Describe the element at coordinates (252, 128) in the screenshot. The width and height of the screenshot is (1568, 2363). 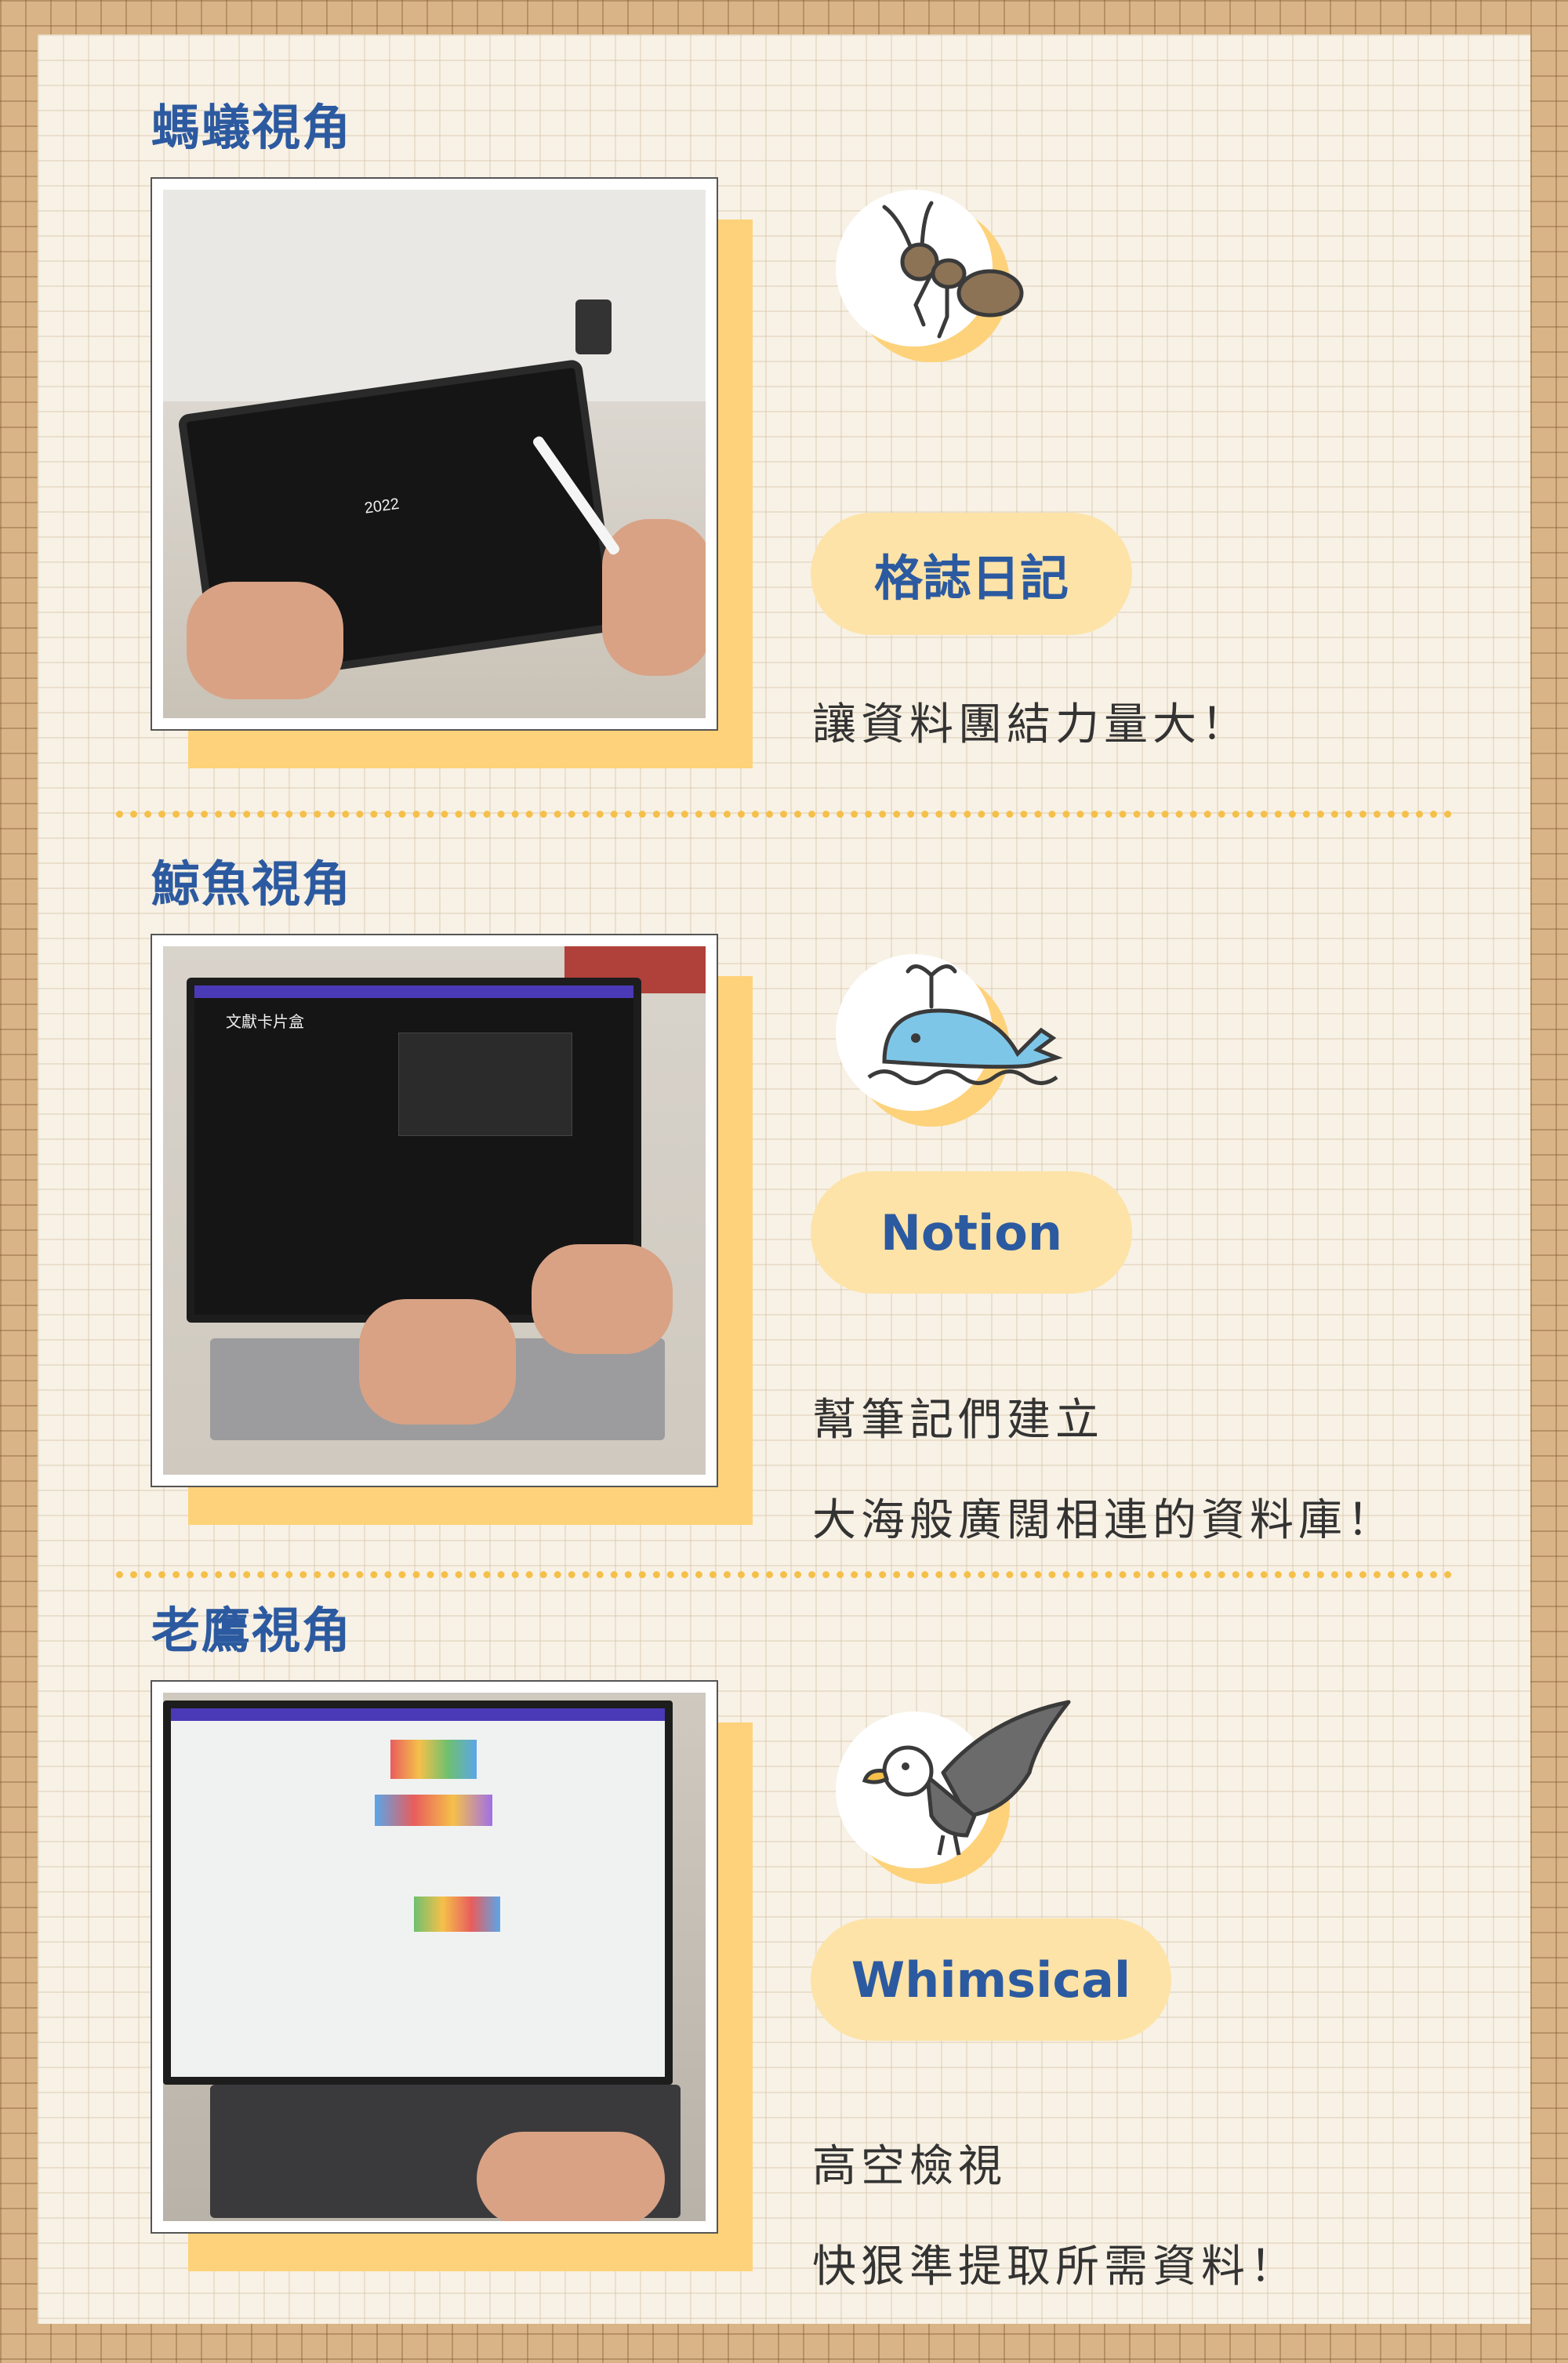
I see `section-heading: 螞蟻視角` at that location.